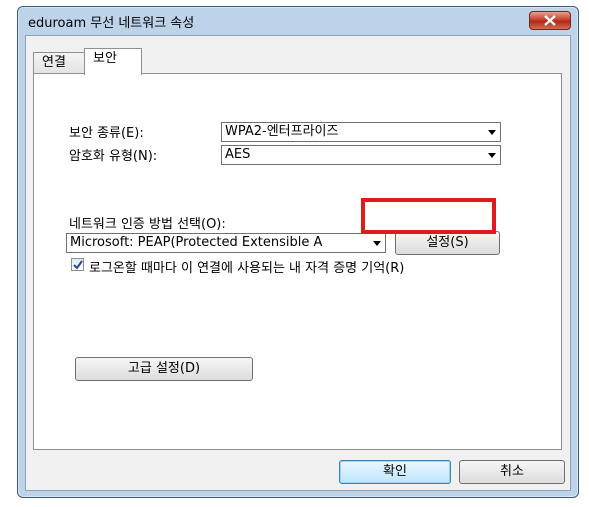  Describe the element at coordinates (106, 133) in the screenshot. I see `security-type-label: 보안 종류(E):` at that location.